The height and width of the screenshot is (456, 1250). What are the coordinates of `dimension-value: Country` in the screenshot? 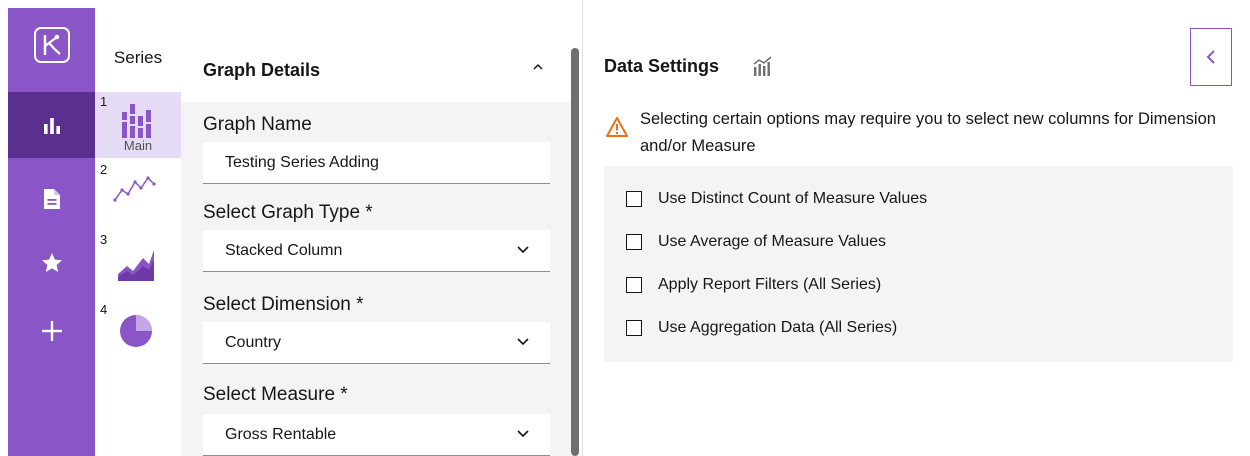 It's located at (253, 342).